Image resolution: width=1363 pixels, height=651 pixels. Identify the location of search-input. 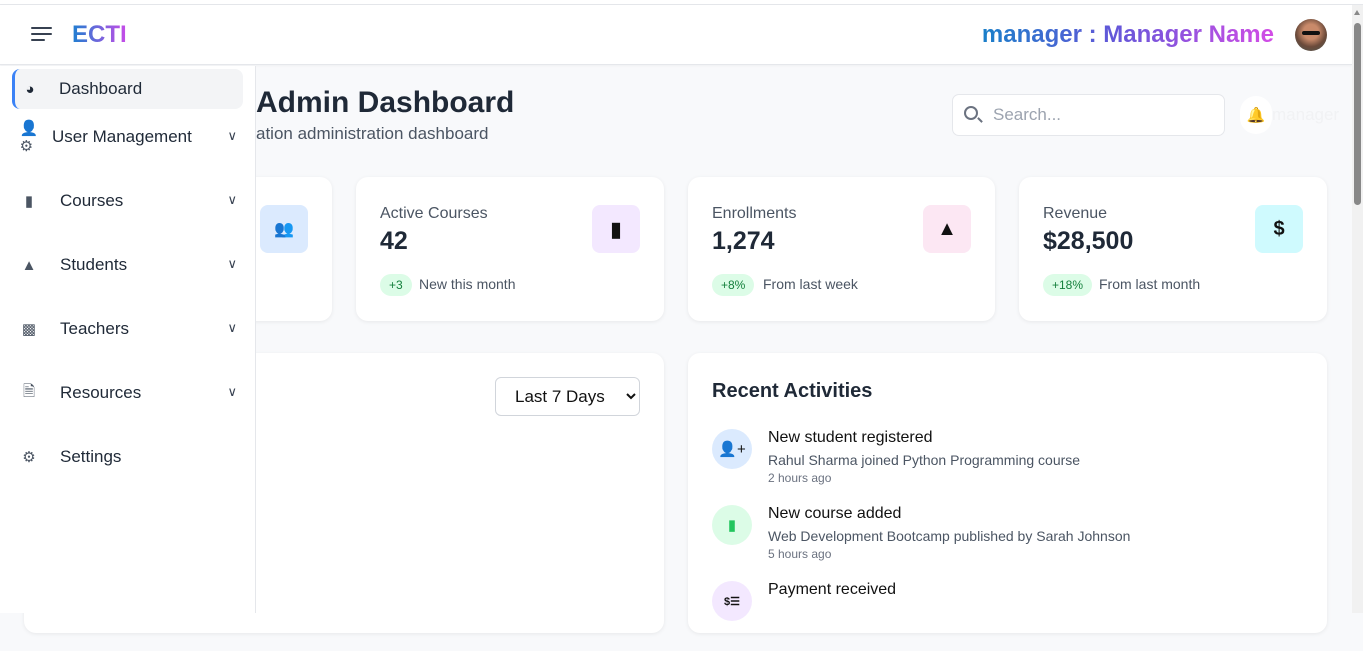
(1103, 115).